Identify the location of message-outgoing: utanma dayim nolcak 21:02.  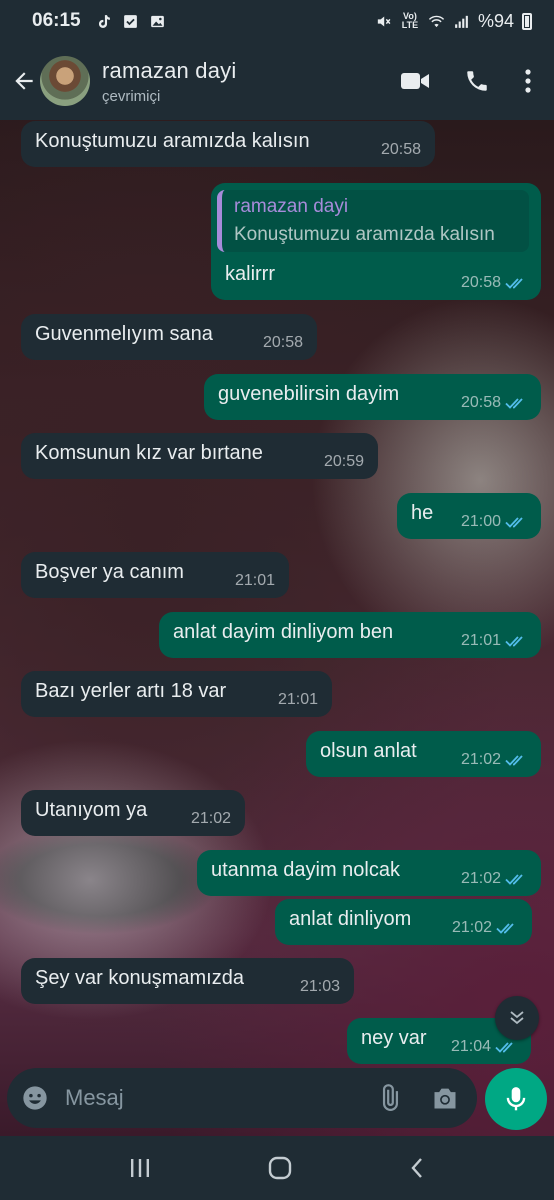
(369, 873).